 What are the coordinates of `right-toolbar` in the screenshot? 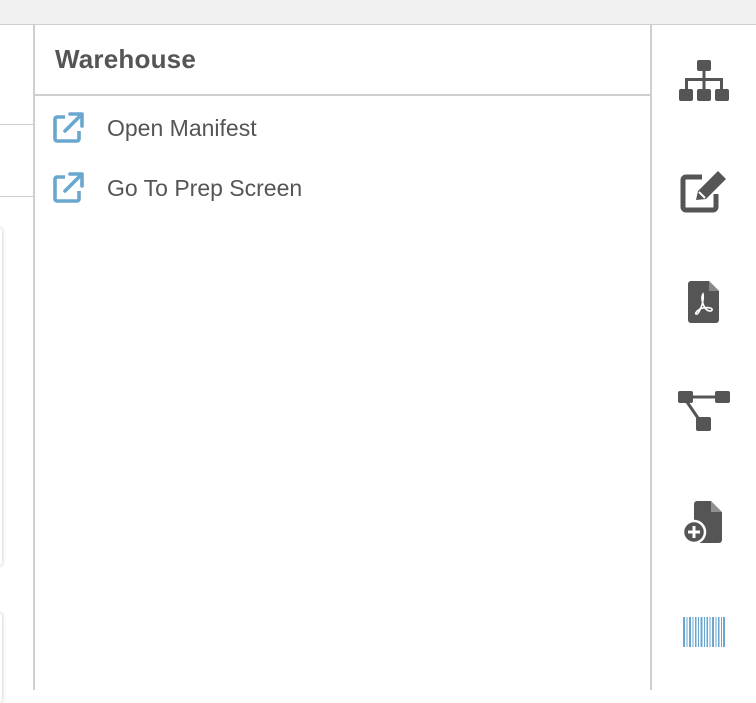 It's located at (703, 357).